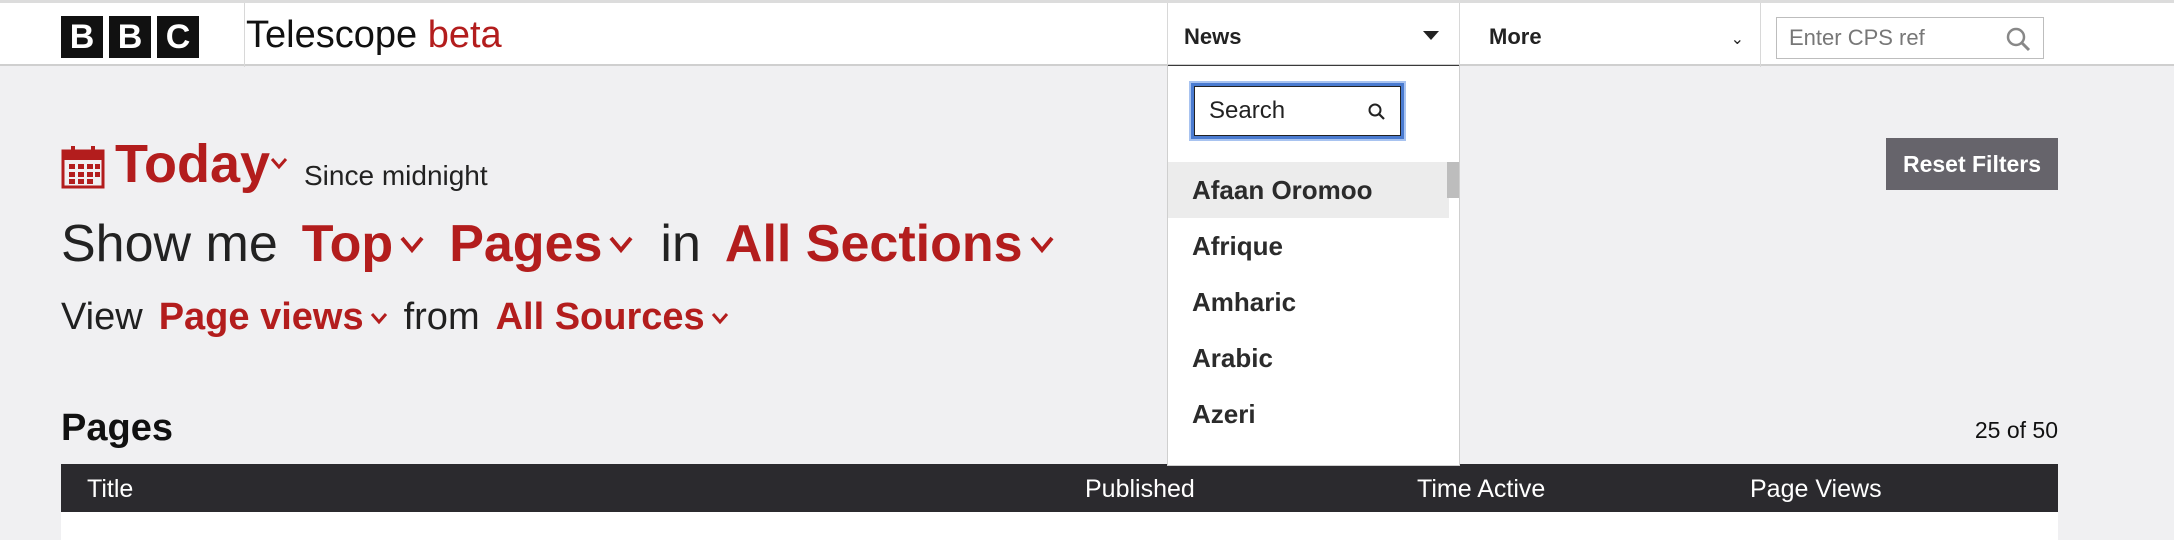 This screenshot has width=2174, height=540. What do you see at coordinates (261, 317) in the screenshot?
I see `metric-value: Page views` at bounding box center [261, 317].